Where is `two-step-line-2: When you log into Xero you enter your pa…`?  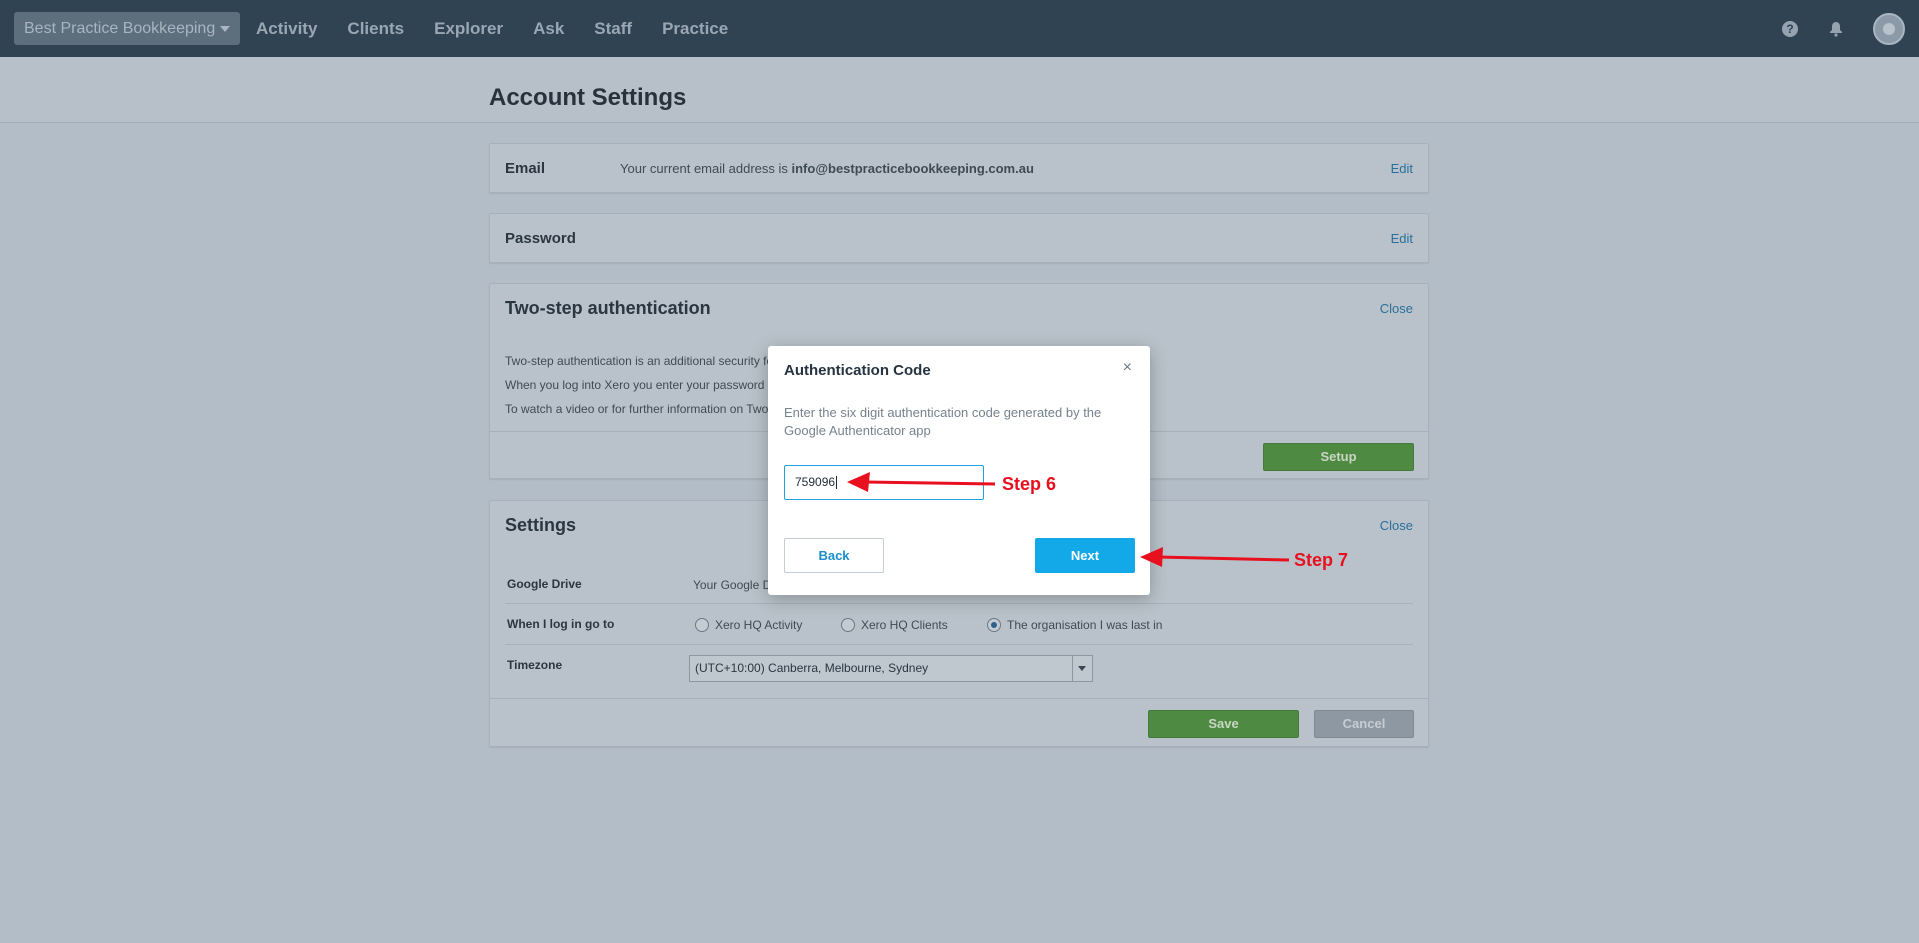 two-step-line-2: When you log into Xero you enter your pa… is located at coordinates (635, 385).